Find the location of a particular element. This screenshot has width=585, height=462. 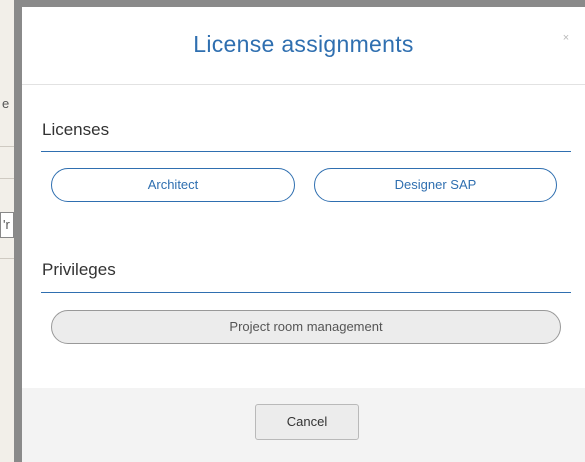

cancel-button: Cancel is located at coordinates (307, 422).